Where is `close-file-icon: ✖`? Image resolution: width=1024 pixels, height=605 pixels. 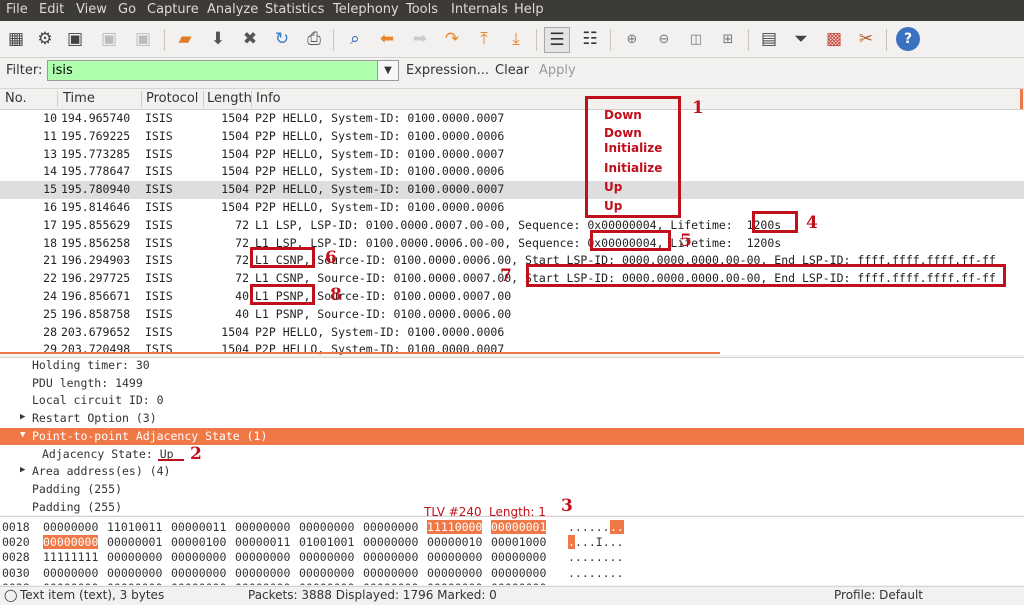 close-file-icon: ✖ is located at coordinates (250, 39).